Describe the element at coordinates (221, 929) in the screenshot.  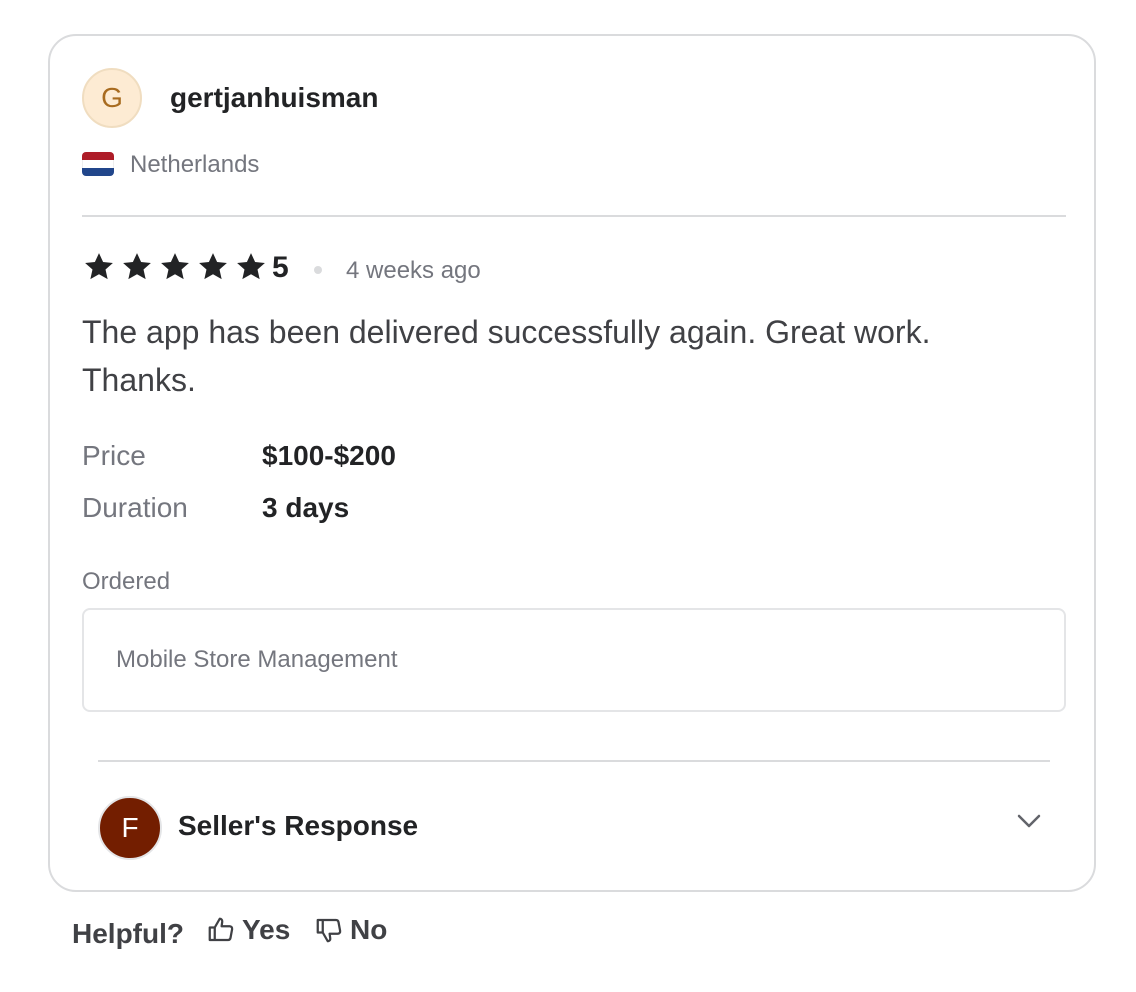
I see `thumbs-up-icon` at that location.